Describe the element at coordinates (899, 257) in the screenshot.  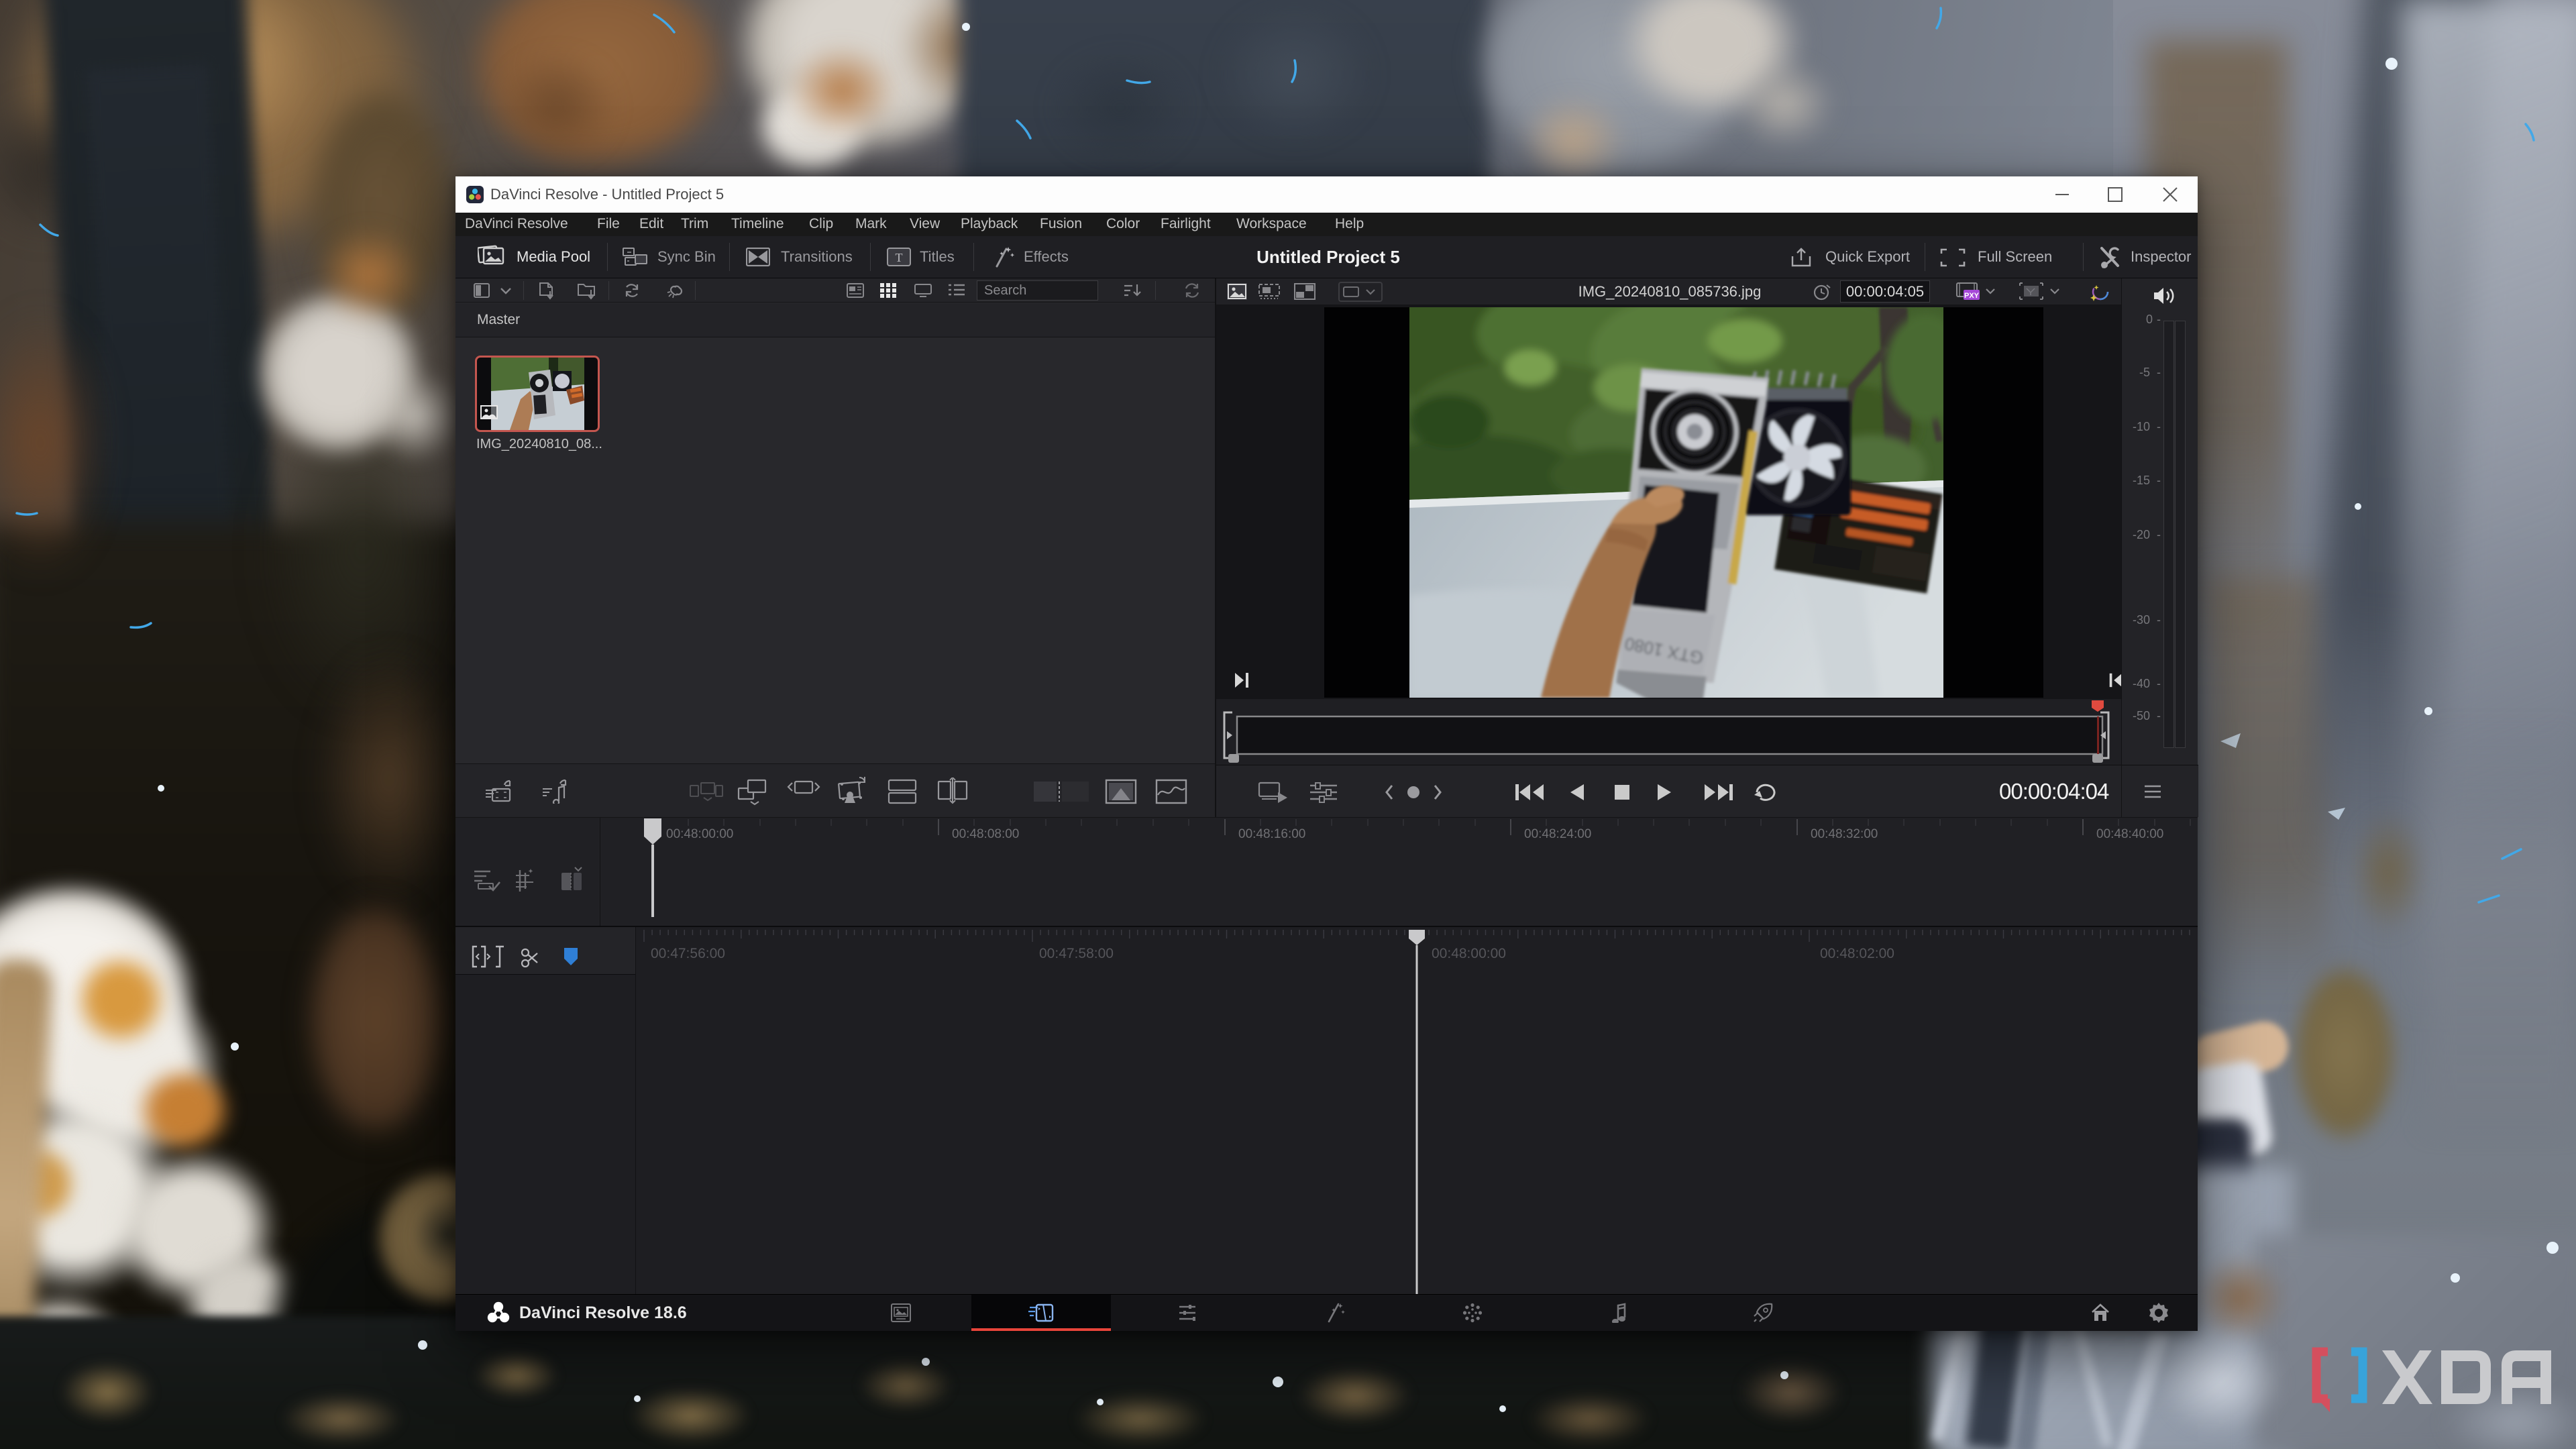
I see `svg-text: T` at that location.